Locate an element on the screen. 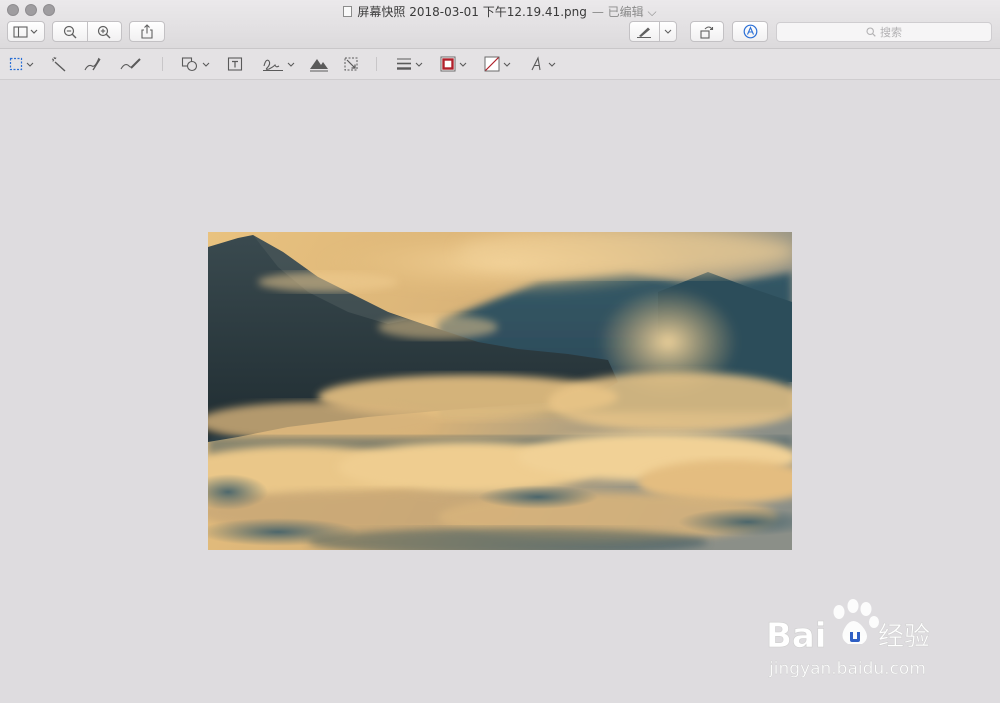  search-field: 搜索 is located at coordinates (884, 32).